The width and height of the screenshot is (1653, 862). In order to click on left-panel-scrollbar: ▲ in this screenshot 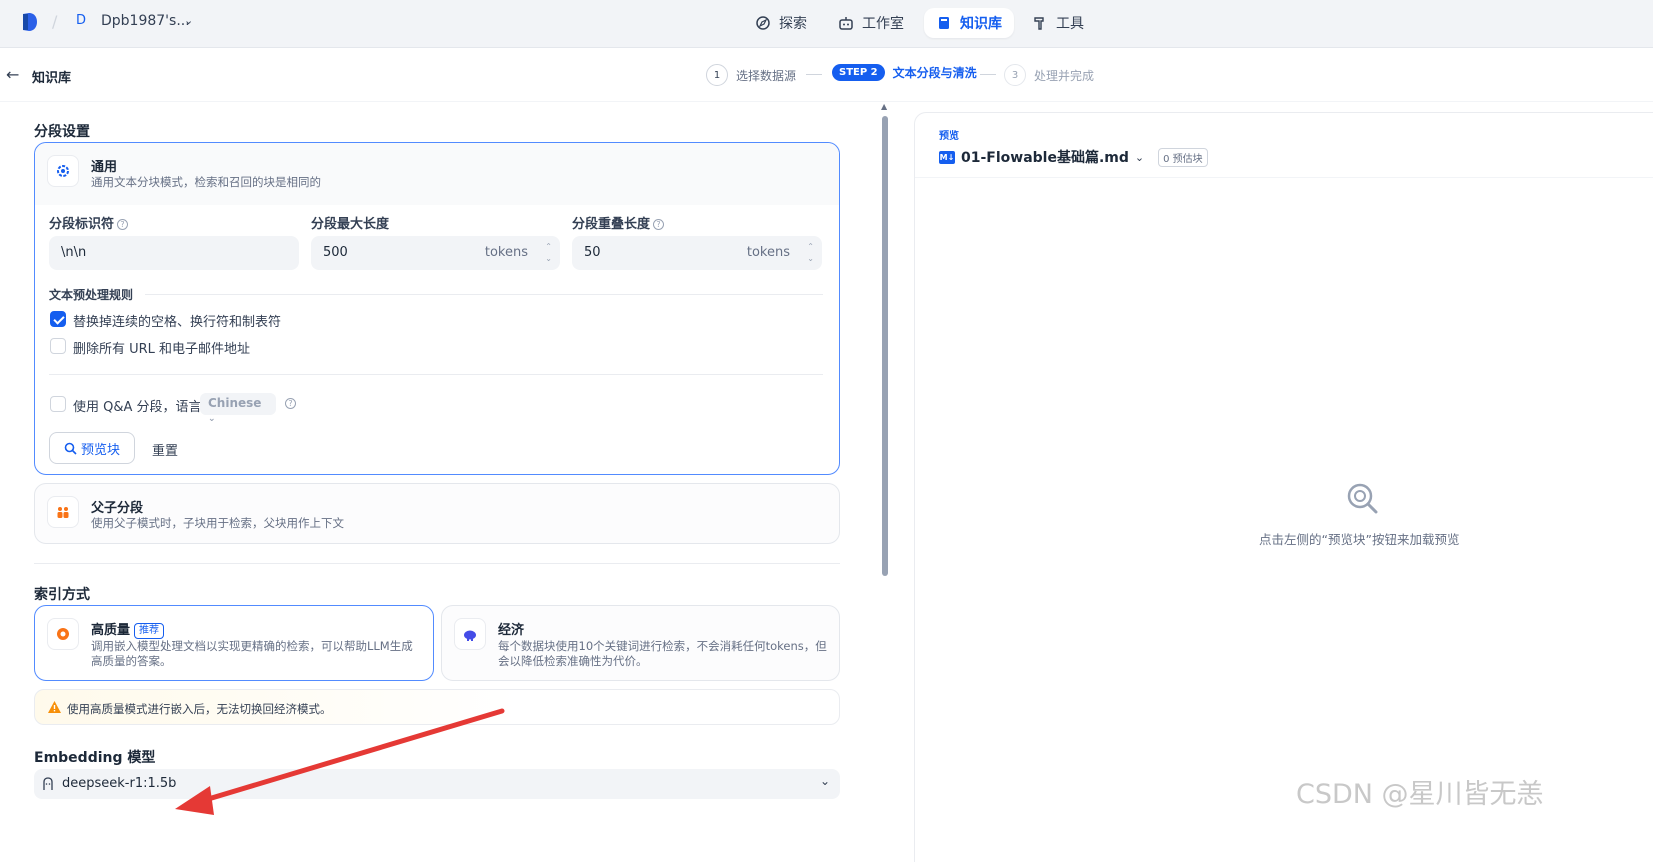, I will do `click(884, 482)`.